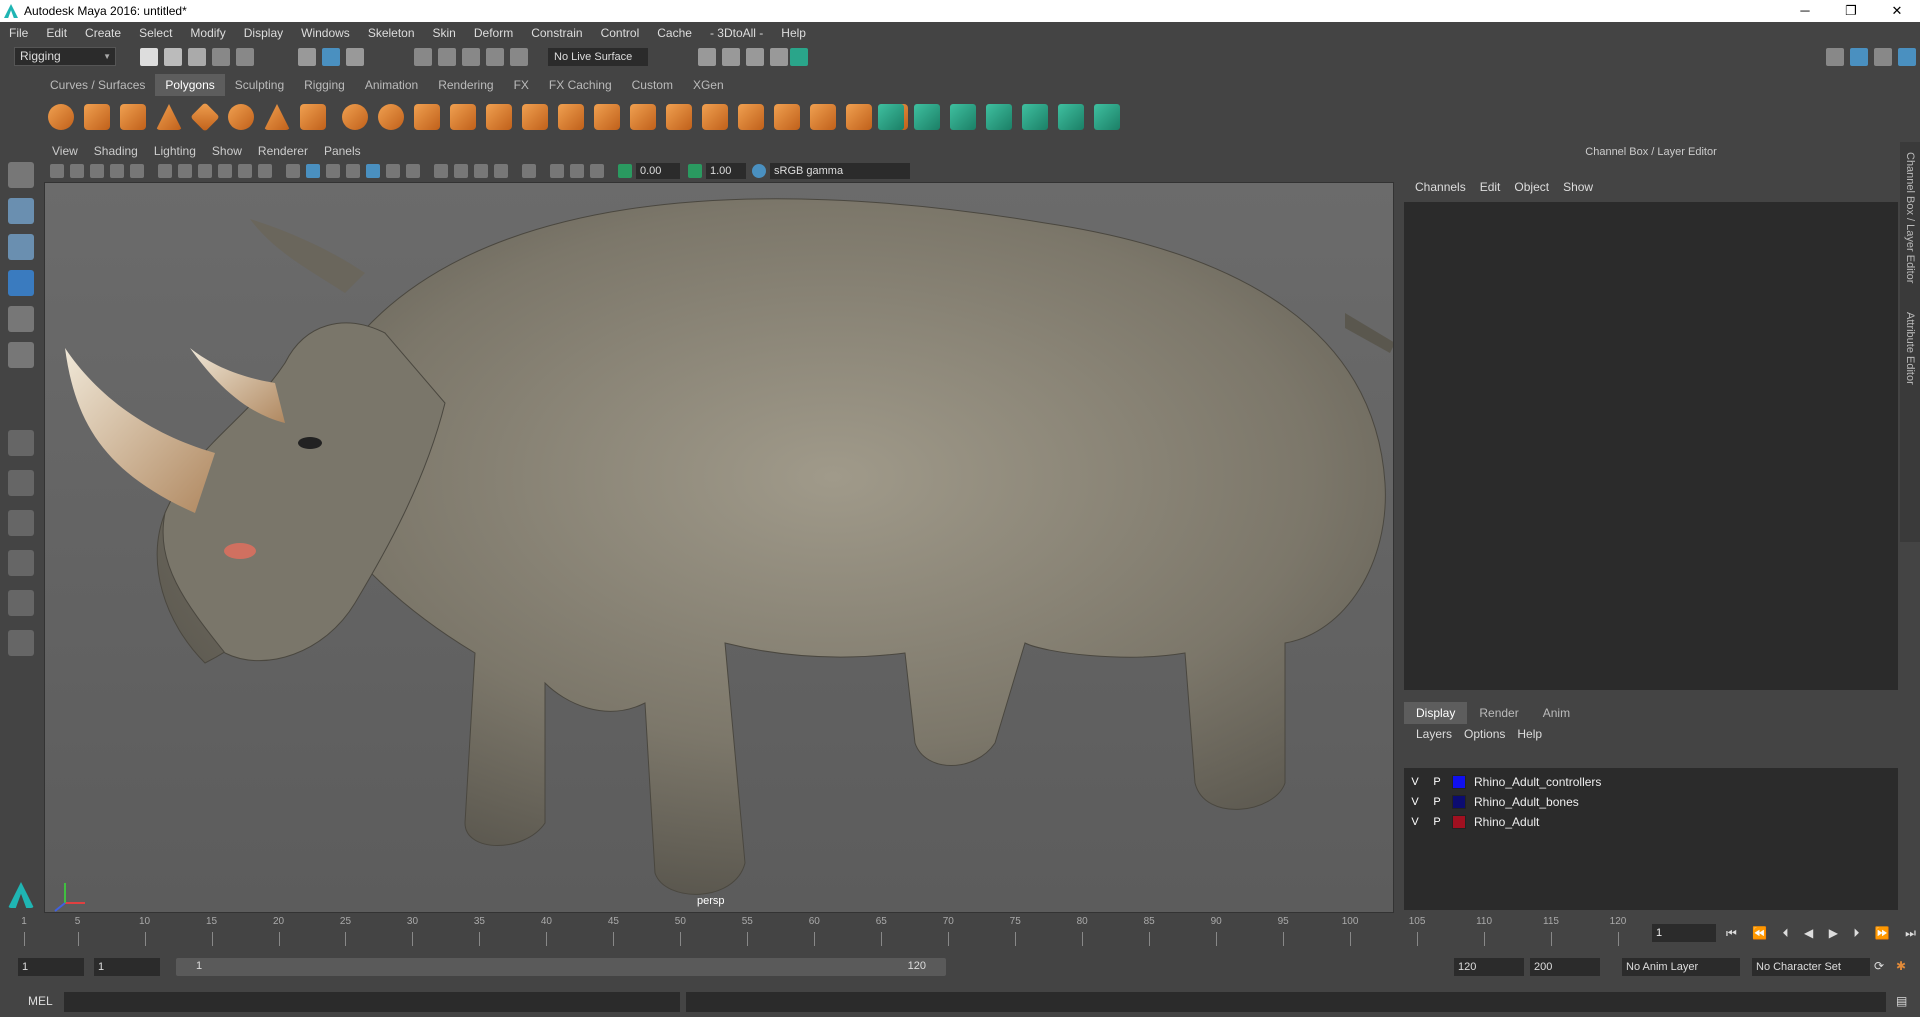  I want to click on poly-plane-icon, so click(205, 117).